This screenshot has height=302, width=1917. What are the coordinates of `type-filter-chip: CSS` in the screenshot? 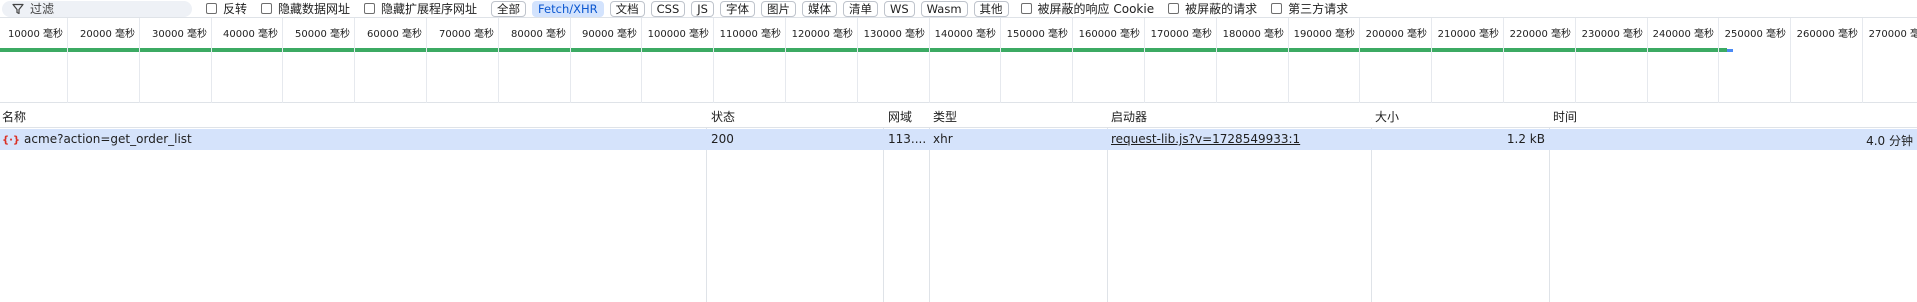 It's located at (668, 8).